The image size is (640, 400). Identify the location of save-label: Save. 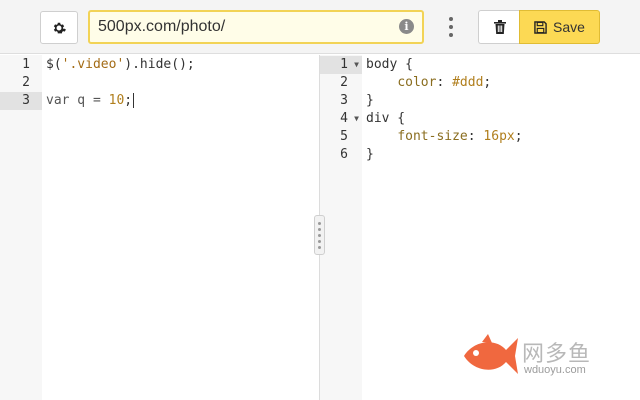
(569, 27).